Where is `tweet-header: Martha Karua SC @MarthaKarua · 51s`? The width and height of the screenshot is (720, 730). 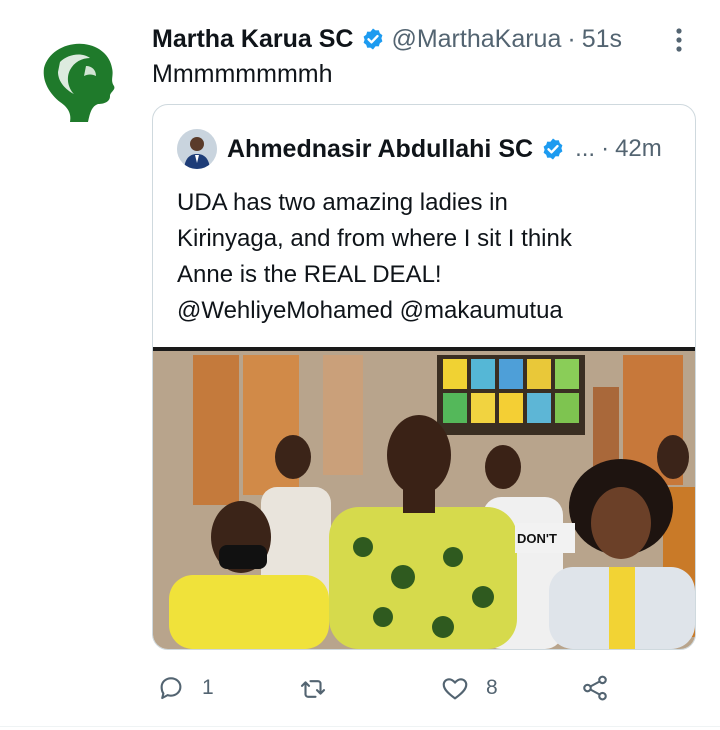
tweet-header: Martha Karua SC @MarthaKarua · 51s is located at coordinates (387, 39).